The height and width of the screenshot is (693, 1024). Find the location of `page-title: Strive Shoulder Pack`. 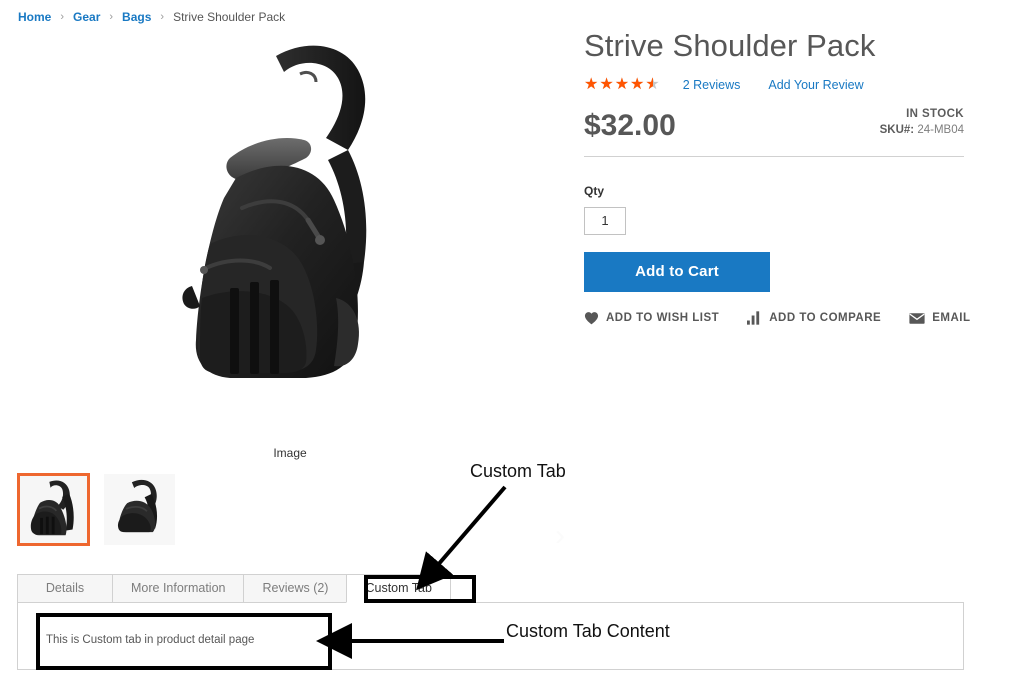

page-title: Strive Shoulder Pack is located at coordinates (730, 45).